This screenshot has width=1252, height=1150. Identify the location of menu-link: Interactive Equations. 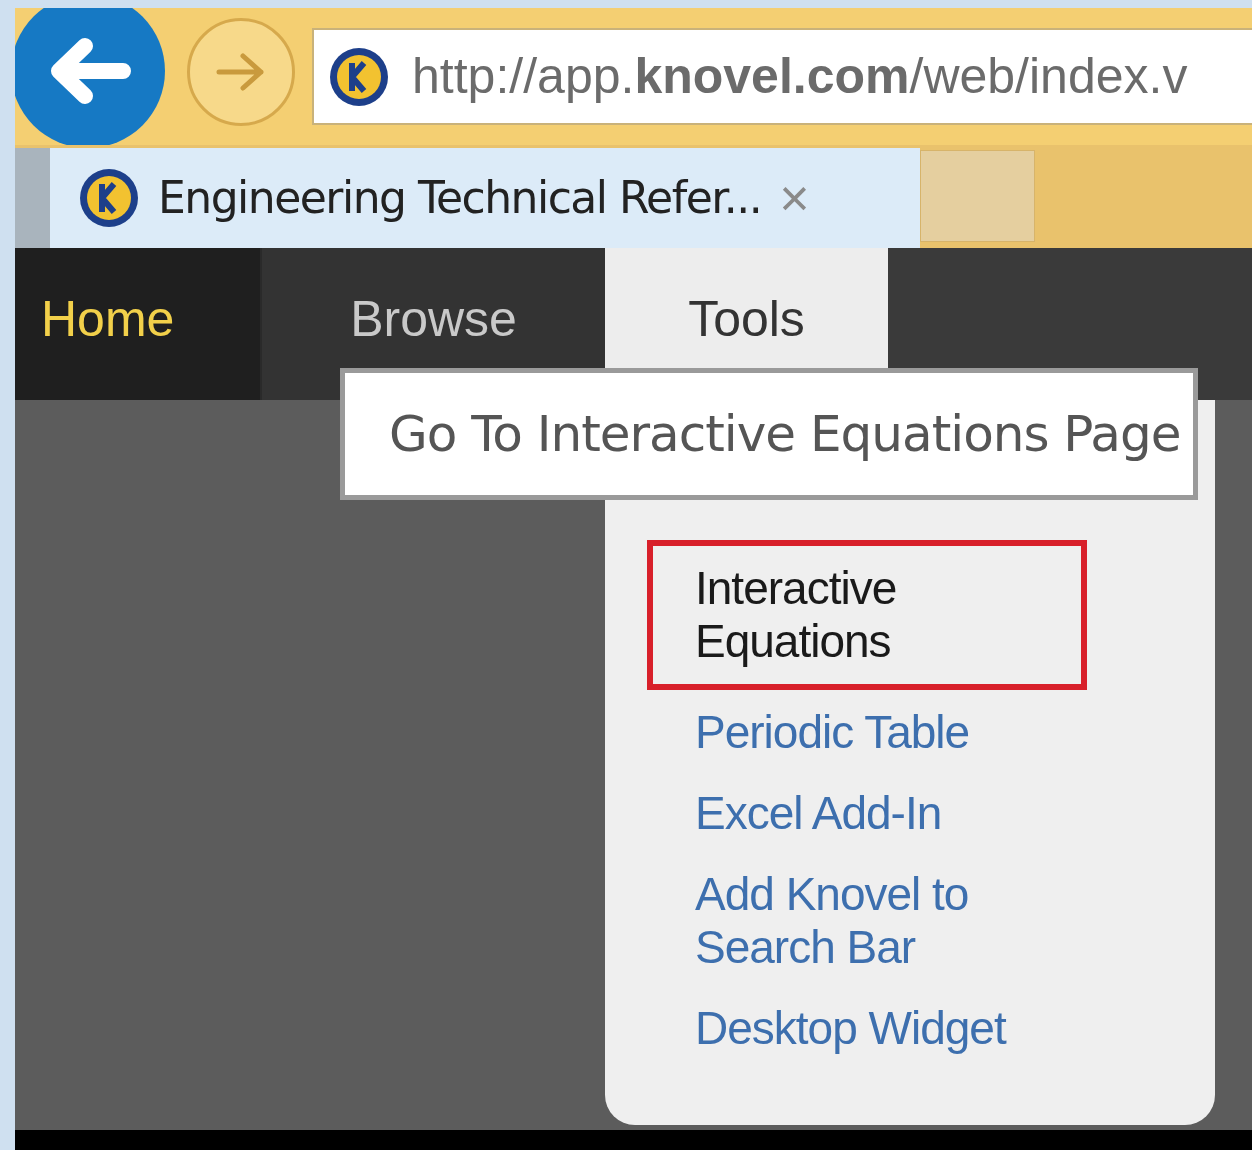
(867, 615).